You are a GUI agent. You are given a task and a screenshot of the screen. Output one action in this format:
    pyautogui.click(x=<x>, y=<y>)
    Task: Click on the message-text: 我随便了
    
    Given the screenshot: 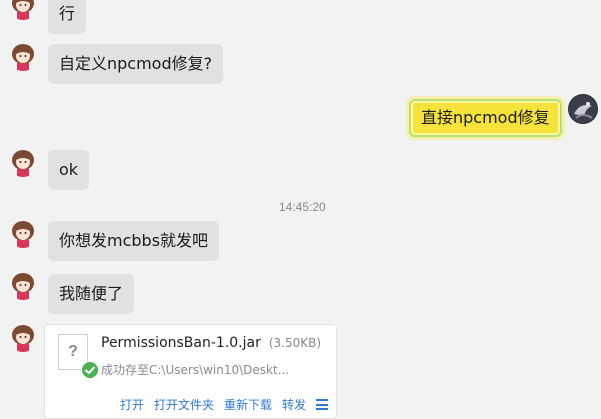 What is the action you would take?
    pyautogui.click(x=91, y=293)
    